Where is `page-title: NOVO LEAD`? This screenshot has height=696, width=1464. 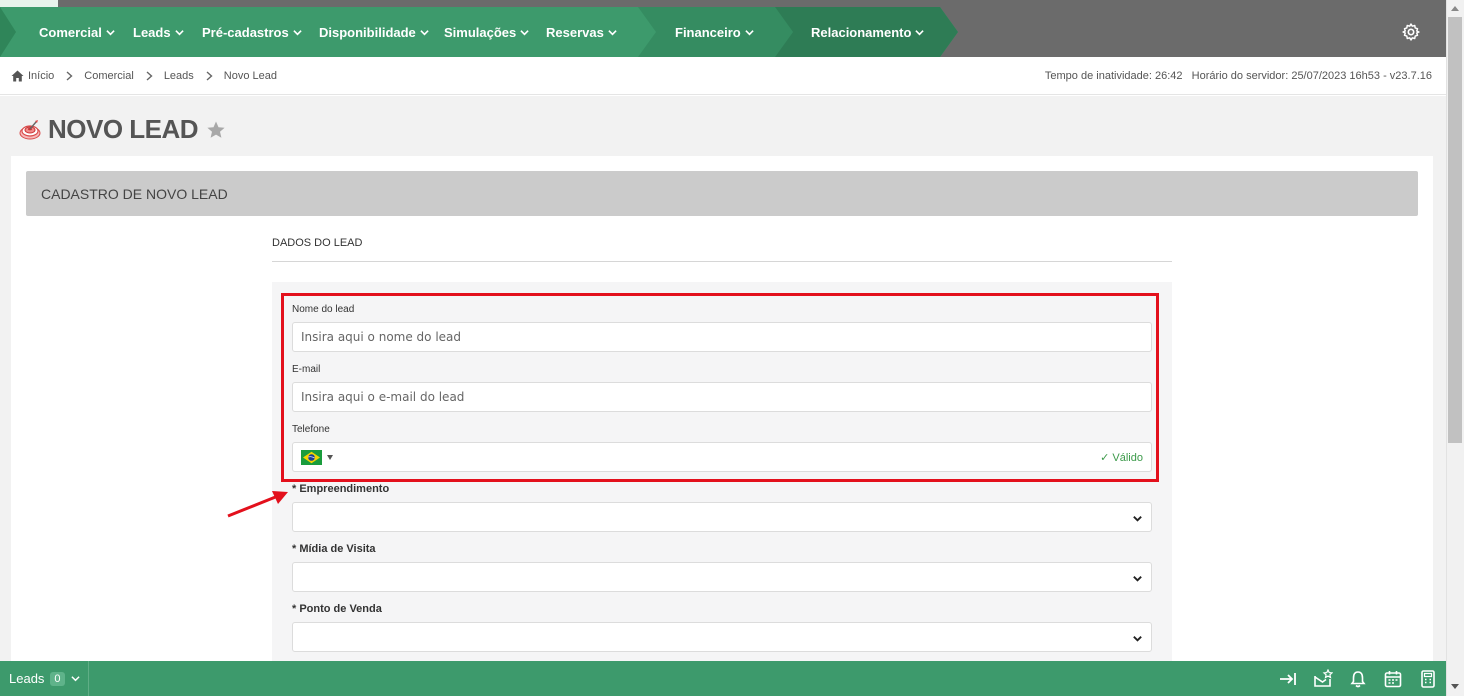
page-title: NOVO LEAD is located at coordinates (123, 129).